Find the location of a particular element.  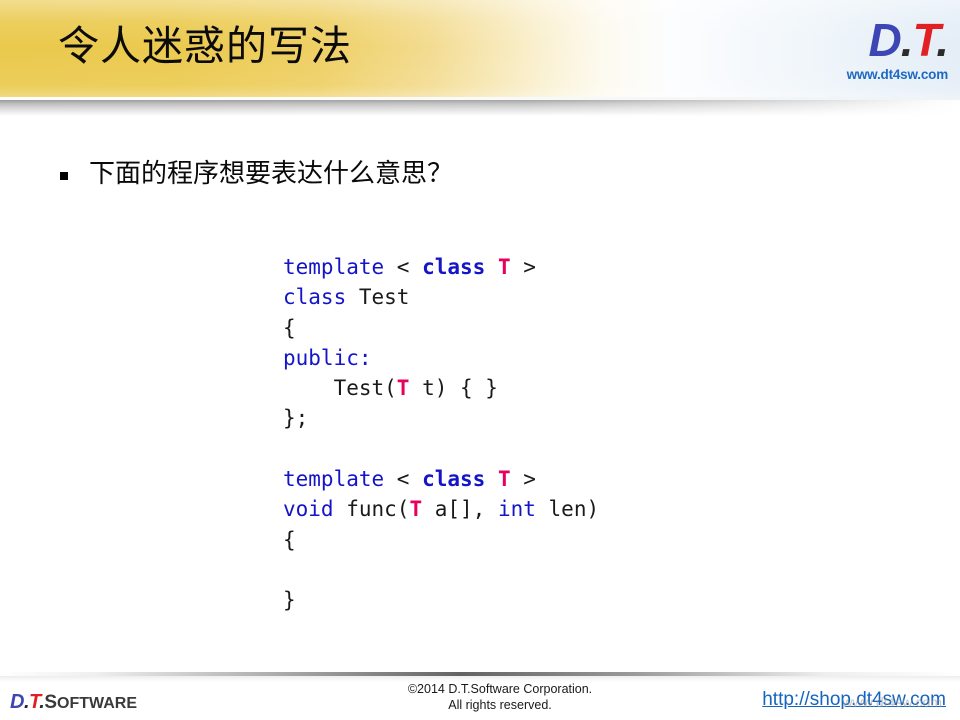

code-token: public is located at coordinates (321, 357).